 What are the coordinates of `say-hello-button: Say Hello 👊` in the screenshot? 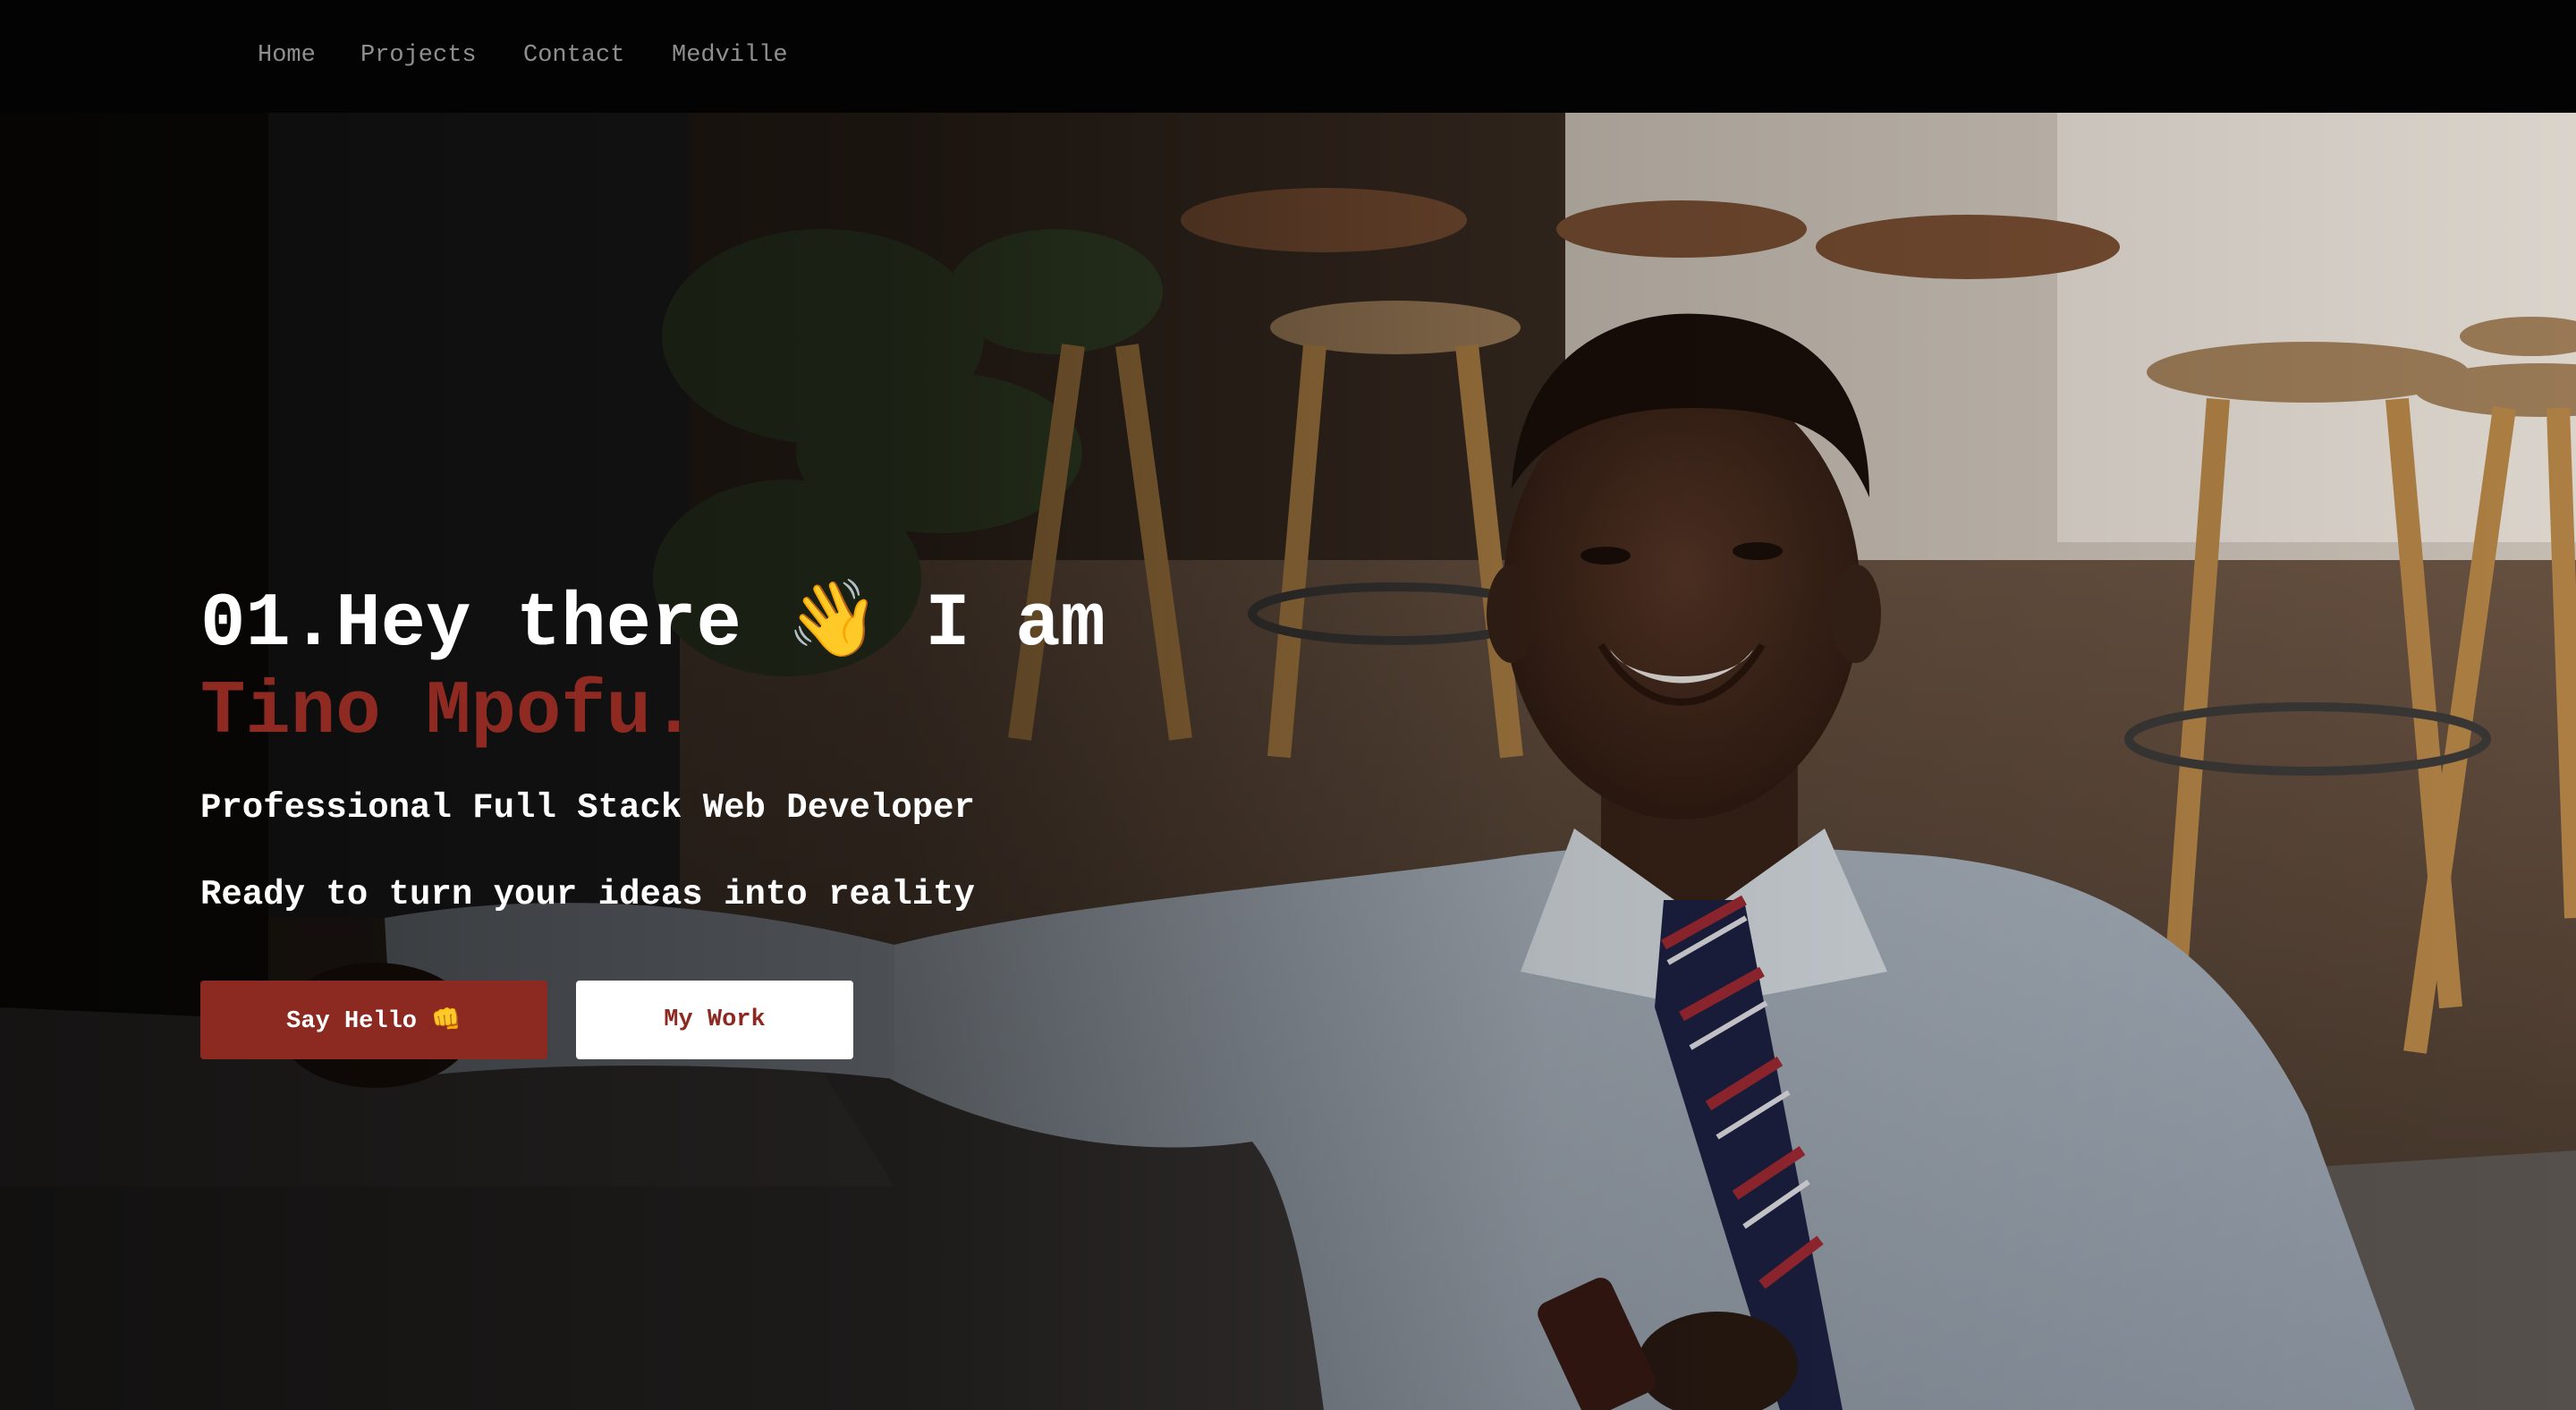 It's located at (373, 1020).